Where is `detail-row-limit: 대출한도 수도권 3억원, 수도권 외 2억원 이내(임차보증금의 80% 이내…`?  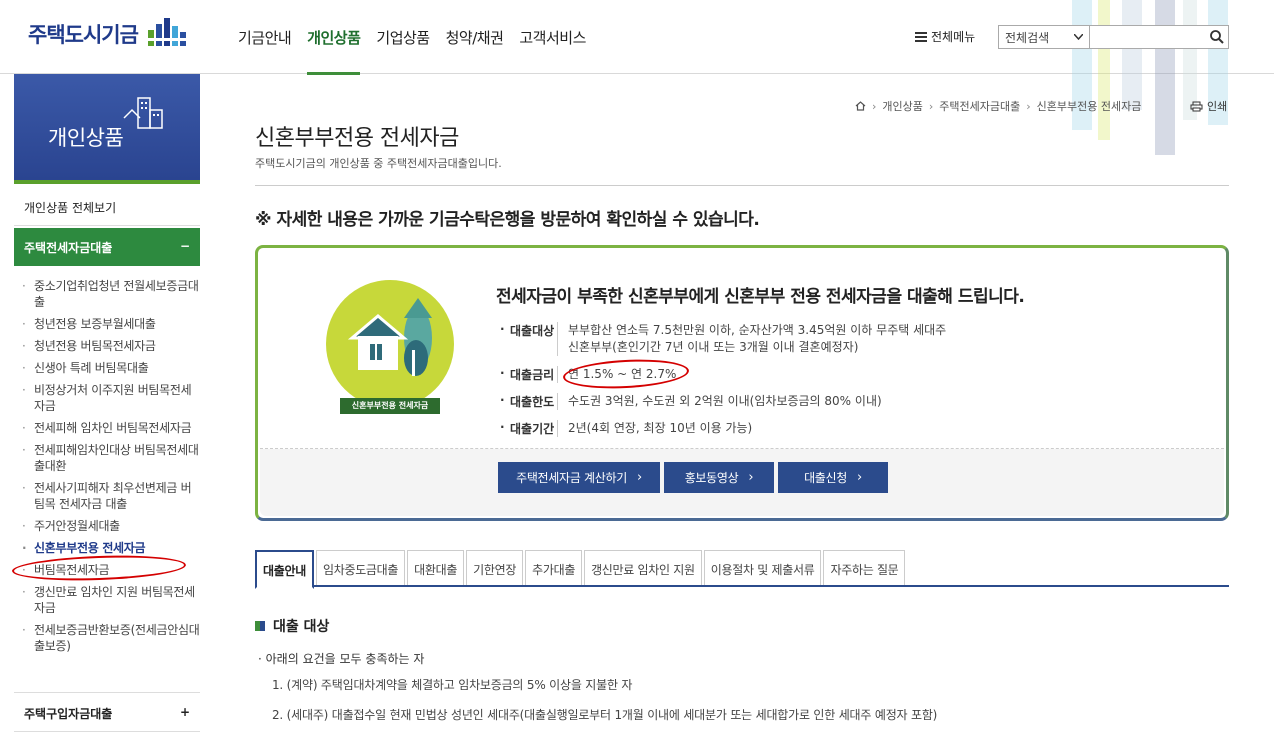
detail-row-limit: 대출한도 수도권 3억원, 수도권 외 2억원 이내(임차보증금의 80% 이내… is located at coordinates (721, 401).